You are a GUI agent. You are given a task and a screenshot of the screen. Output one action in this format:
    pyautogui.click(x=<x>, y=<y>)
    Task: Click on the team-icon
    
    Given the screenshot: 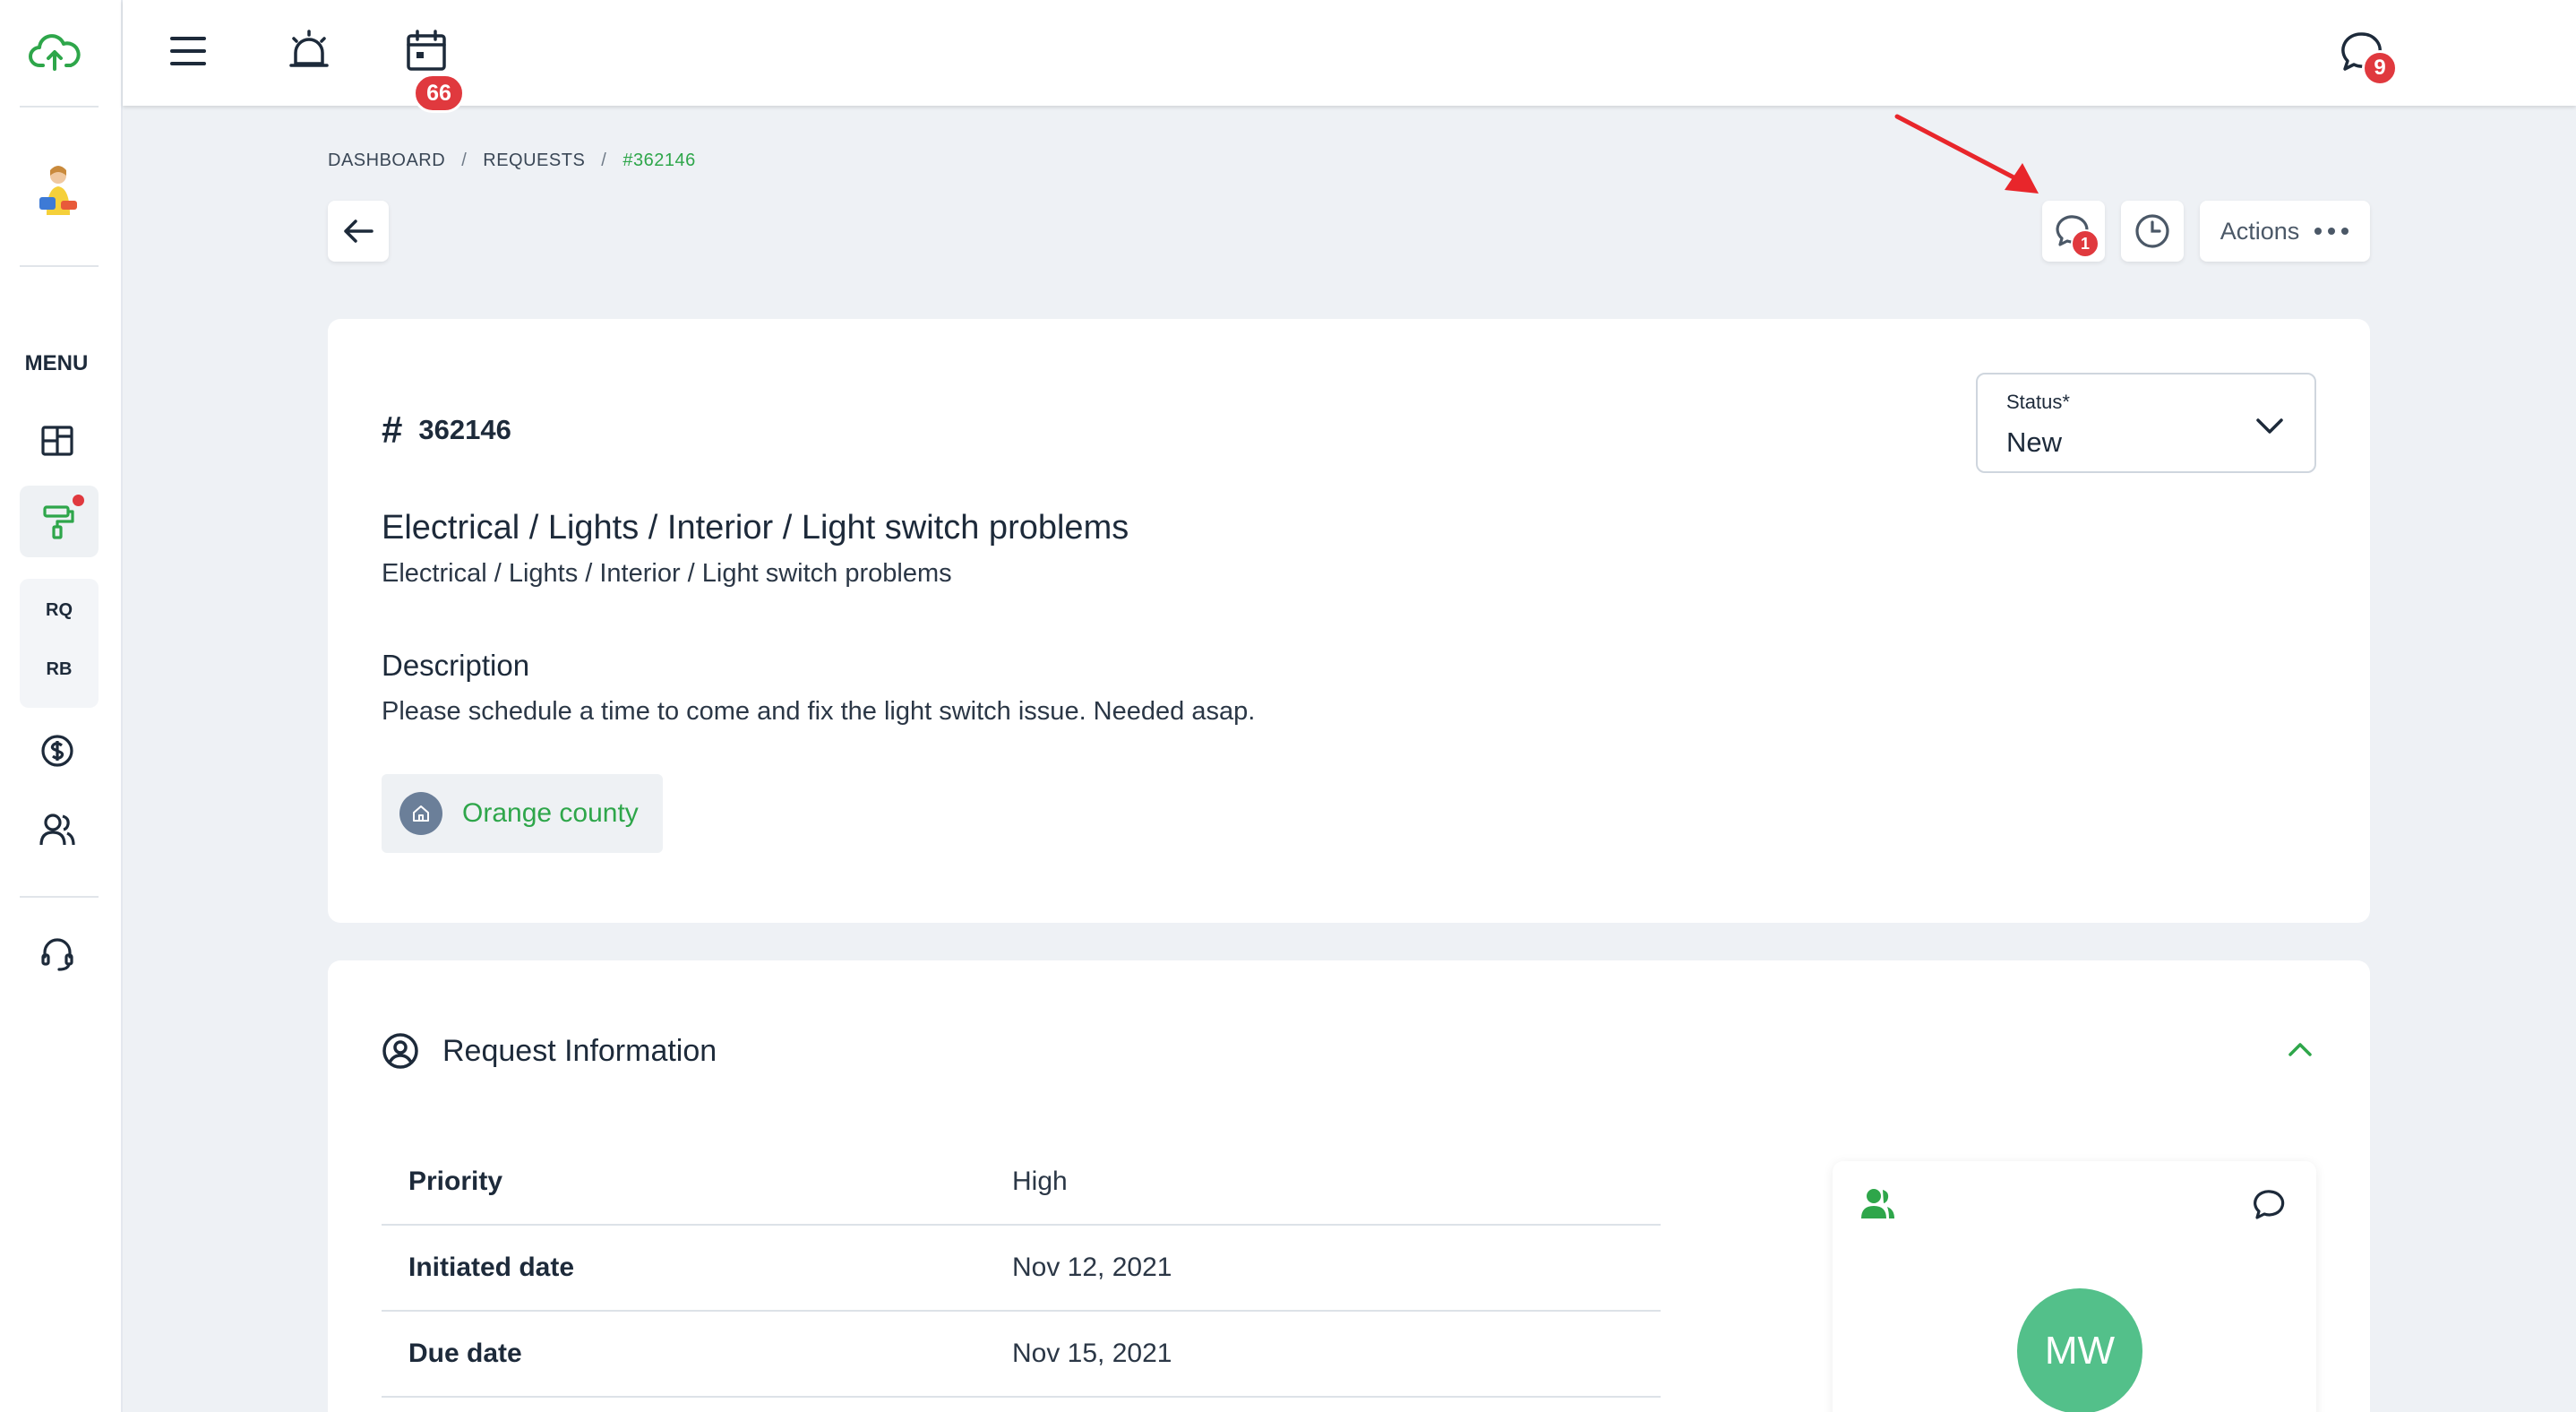 What is the action you would take?
    pyautogui.click(x=1877, y=1203)
    